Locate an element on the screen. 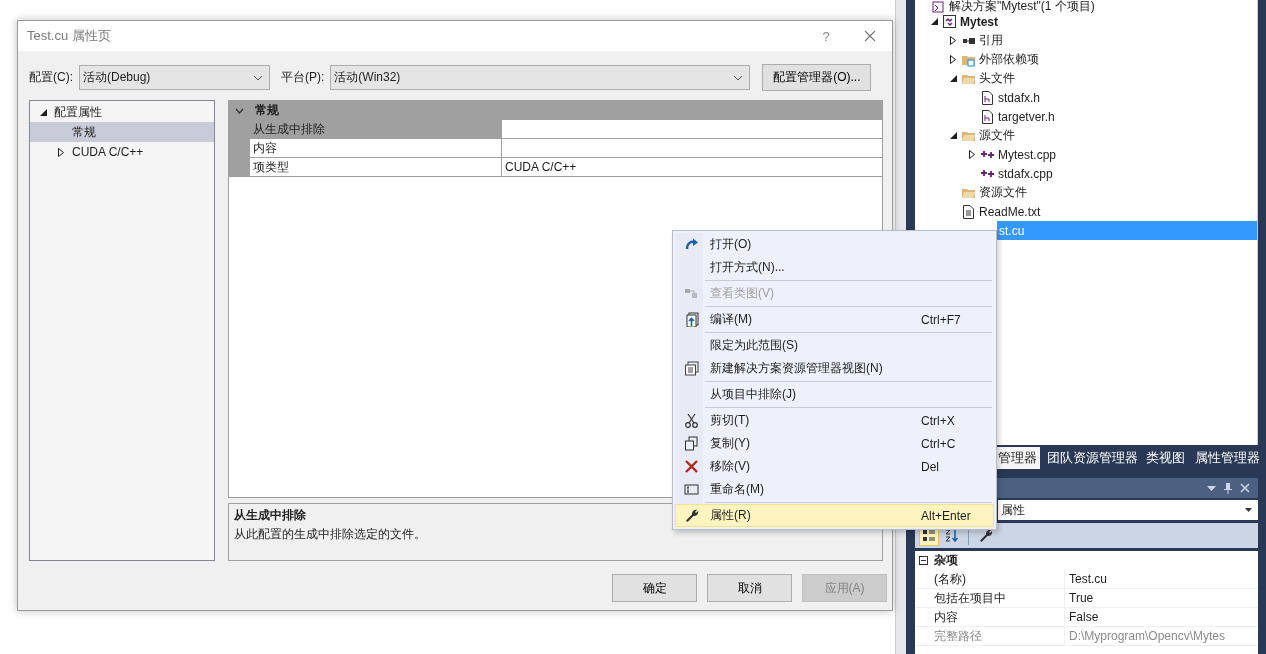 The height and width of the screenshot is (654, 1266). menu-item: 从项目中排除(J) is located at coordinates (834, 394).